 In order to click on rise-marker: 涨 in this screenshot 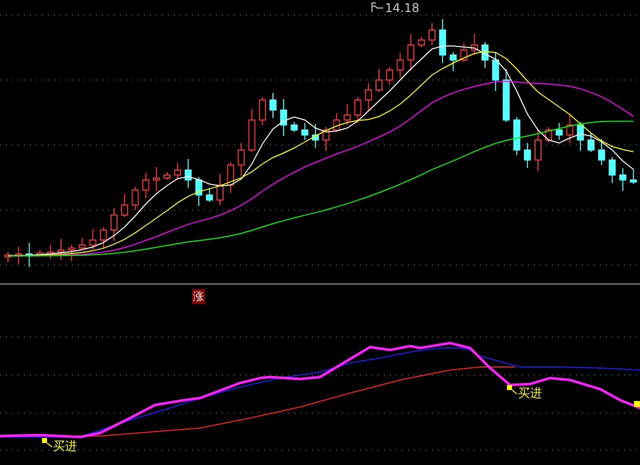, I will do `click(198, 296)`.